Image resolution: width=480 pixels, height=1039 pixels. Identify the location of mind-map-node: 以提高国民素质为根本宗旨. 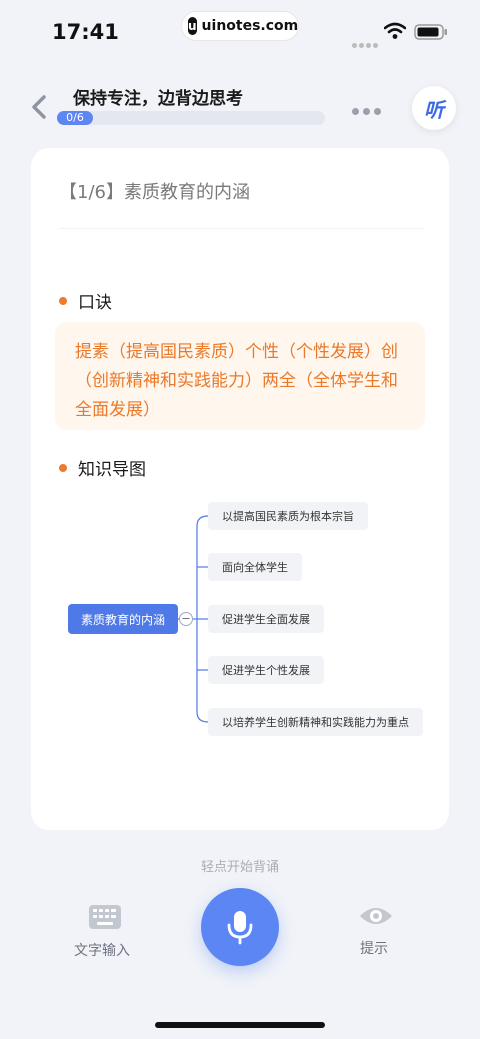
(288, 516).